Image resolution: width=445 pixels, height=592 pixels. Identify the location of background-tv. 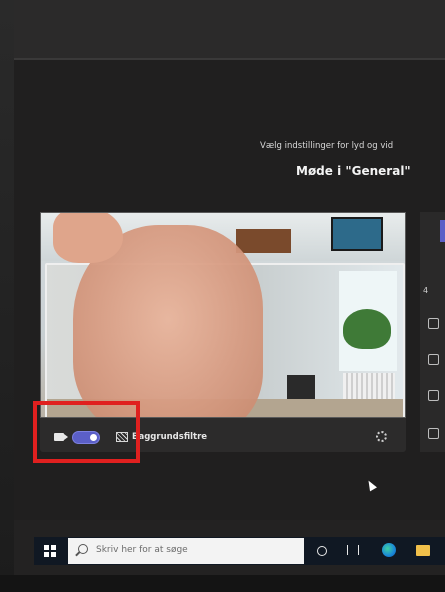
(357, 234).